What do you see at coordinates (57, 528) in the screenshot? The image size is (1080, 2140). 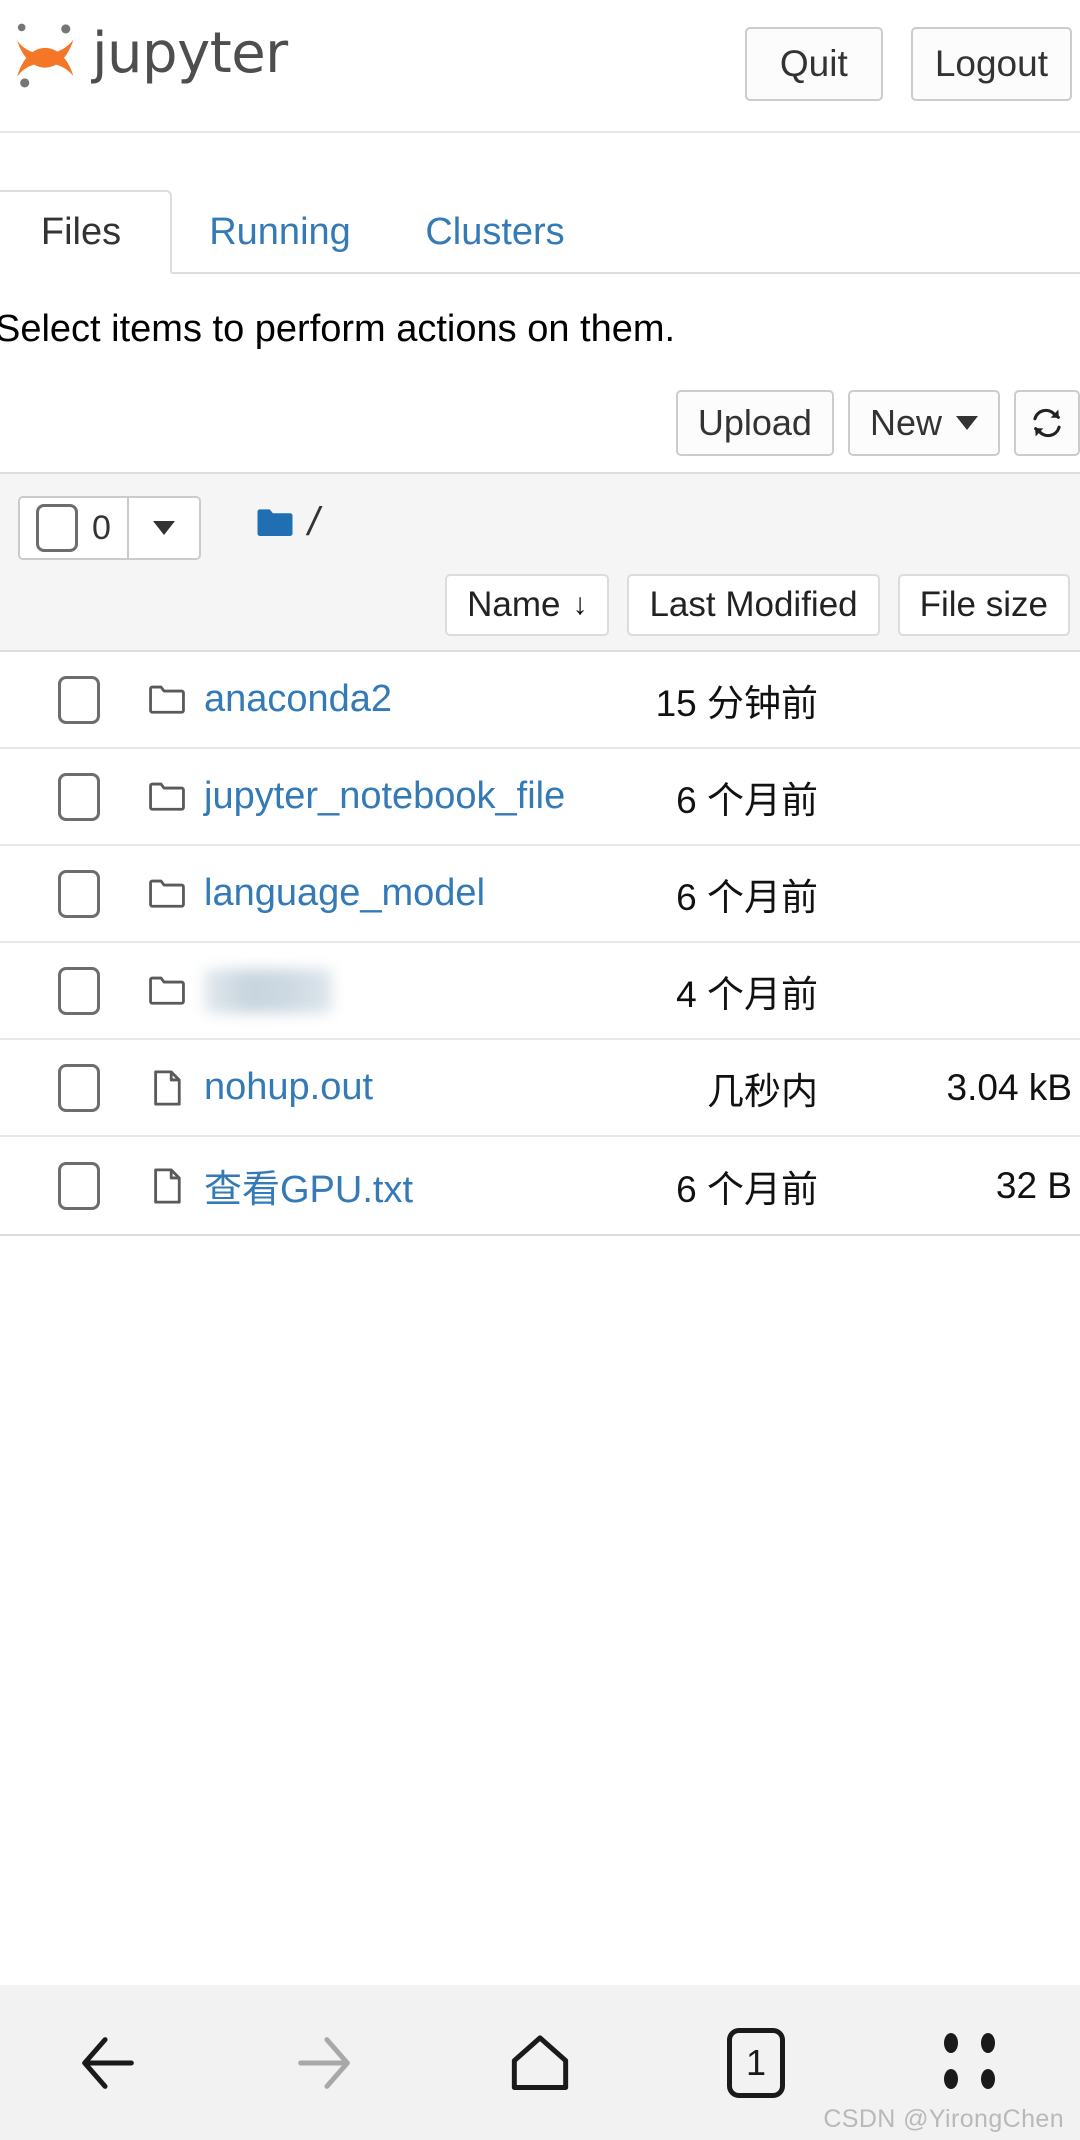 I see `select-all-checkbox` at bounding box center [57, 528].